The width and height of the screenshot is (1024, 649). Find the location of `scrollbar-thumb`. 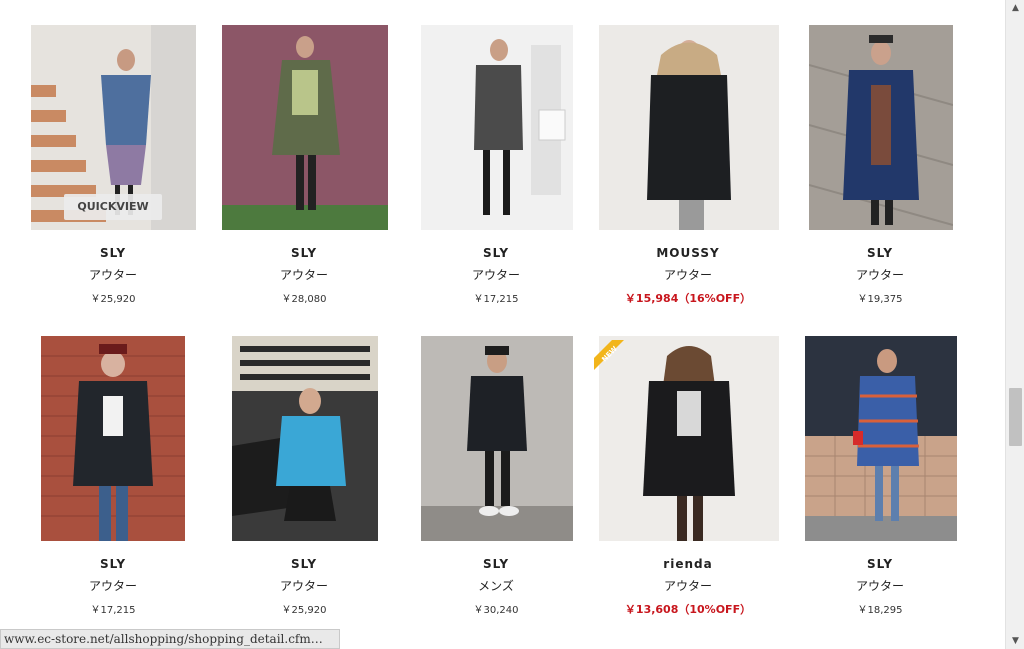

scrollbar-thumb is located at coordinates (1015, 417).